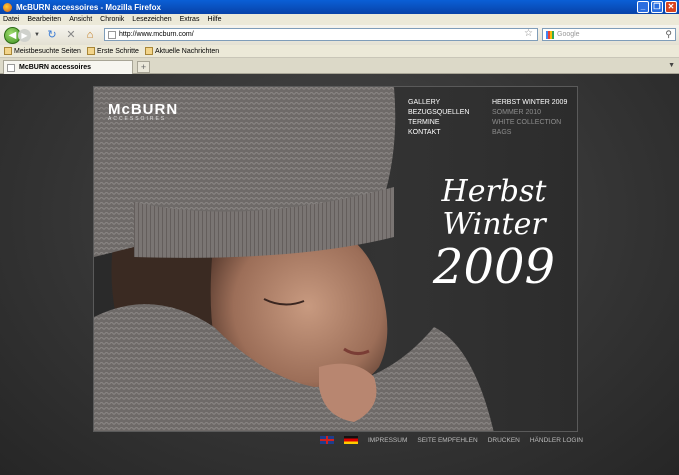 The image size is (679, 475). I want to click on stop-icon: ✕, so click(71, 35).